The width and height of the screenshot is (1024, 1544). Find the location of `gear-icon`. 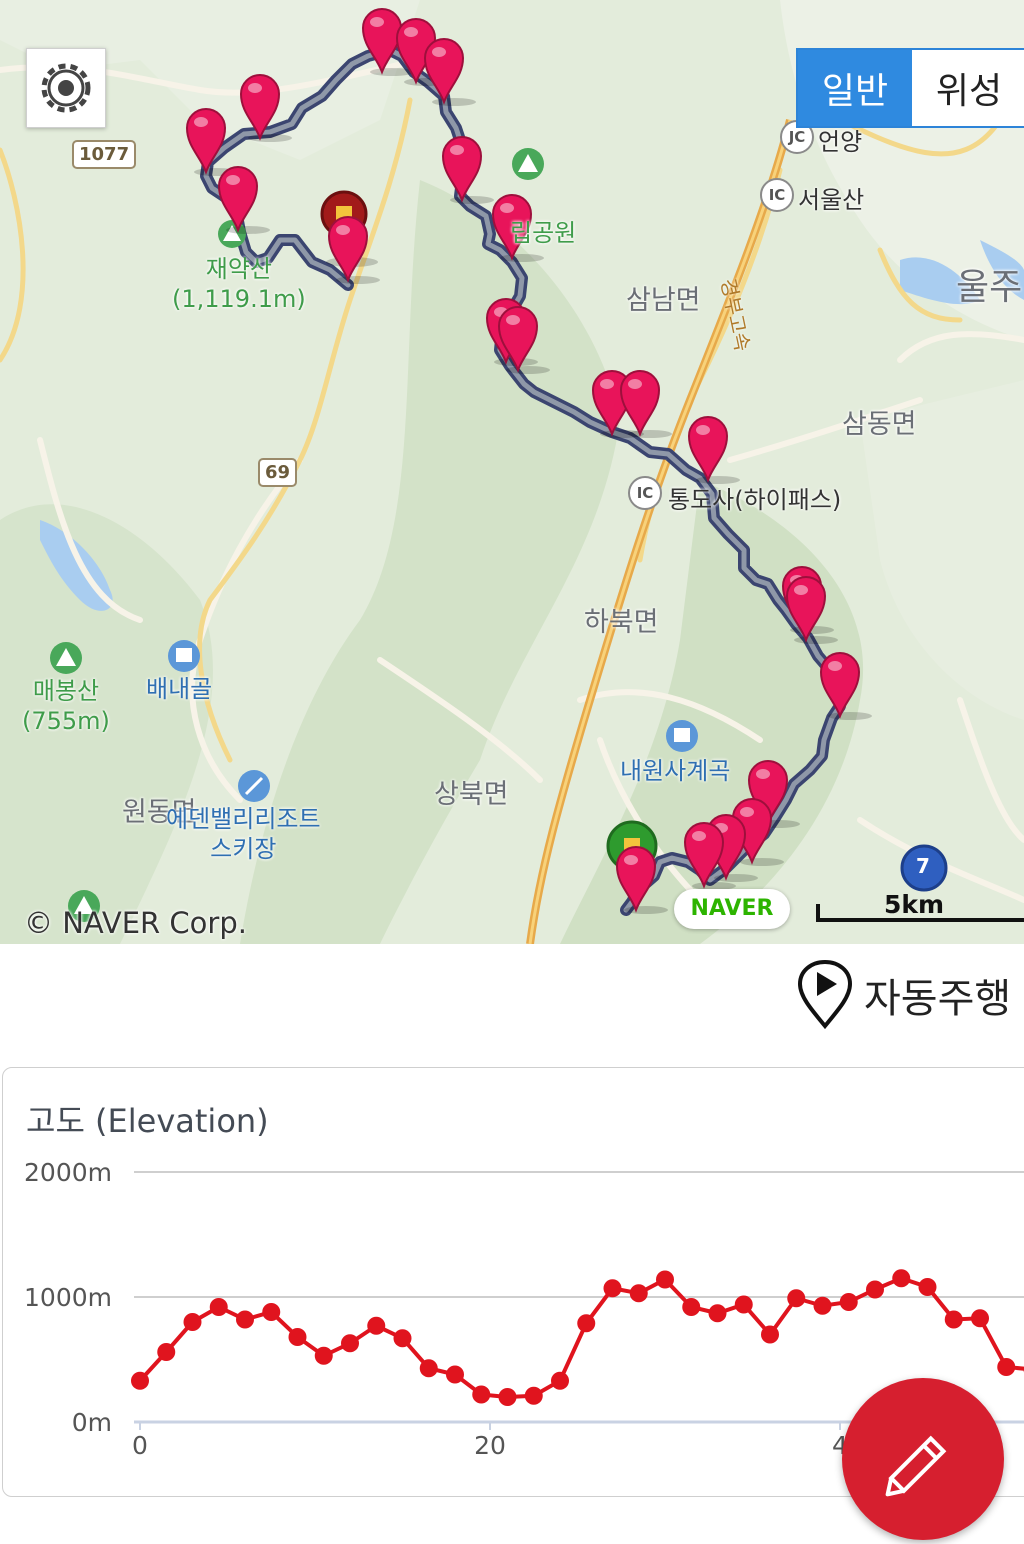

gear-icon is located at coordinates (66, 88).